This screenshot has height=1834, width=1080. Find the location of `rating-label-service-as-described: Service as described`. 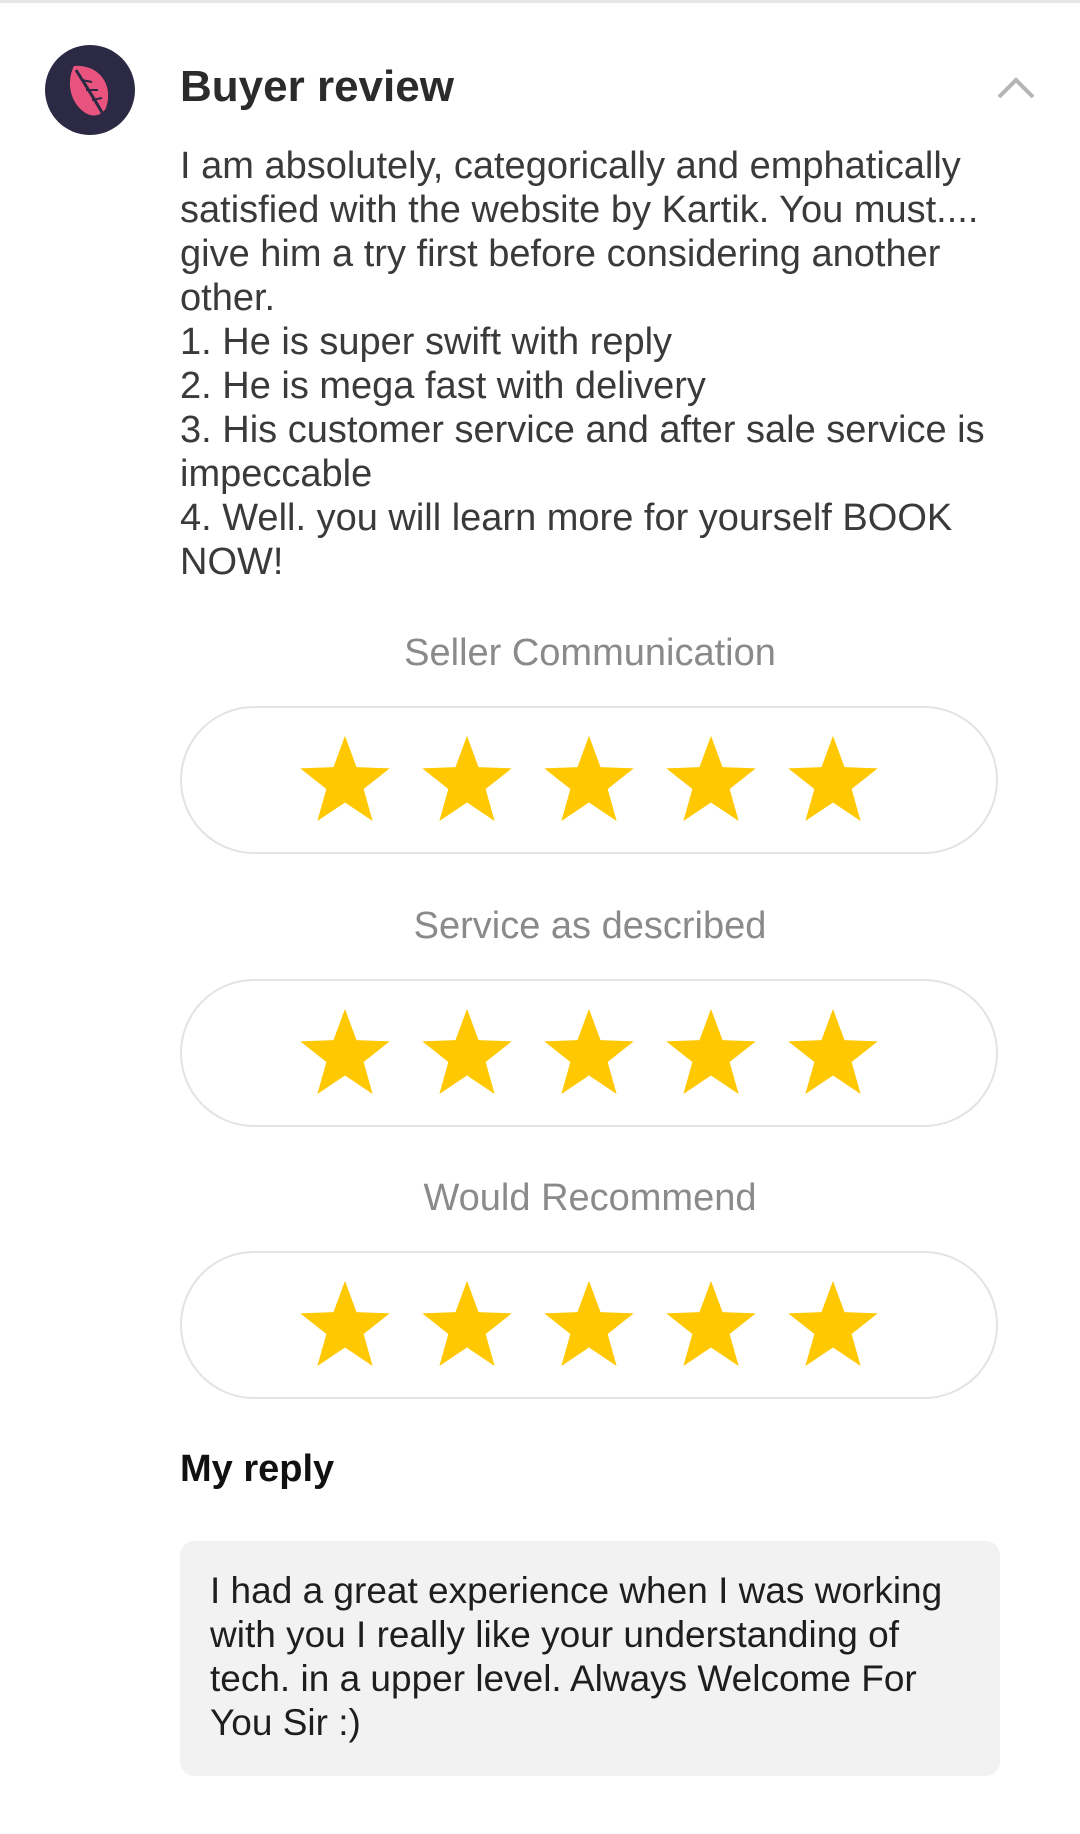

rating-label-service-as-described: Service as described is located at coordinates (590, 926).